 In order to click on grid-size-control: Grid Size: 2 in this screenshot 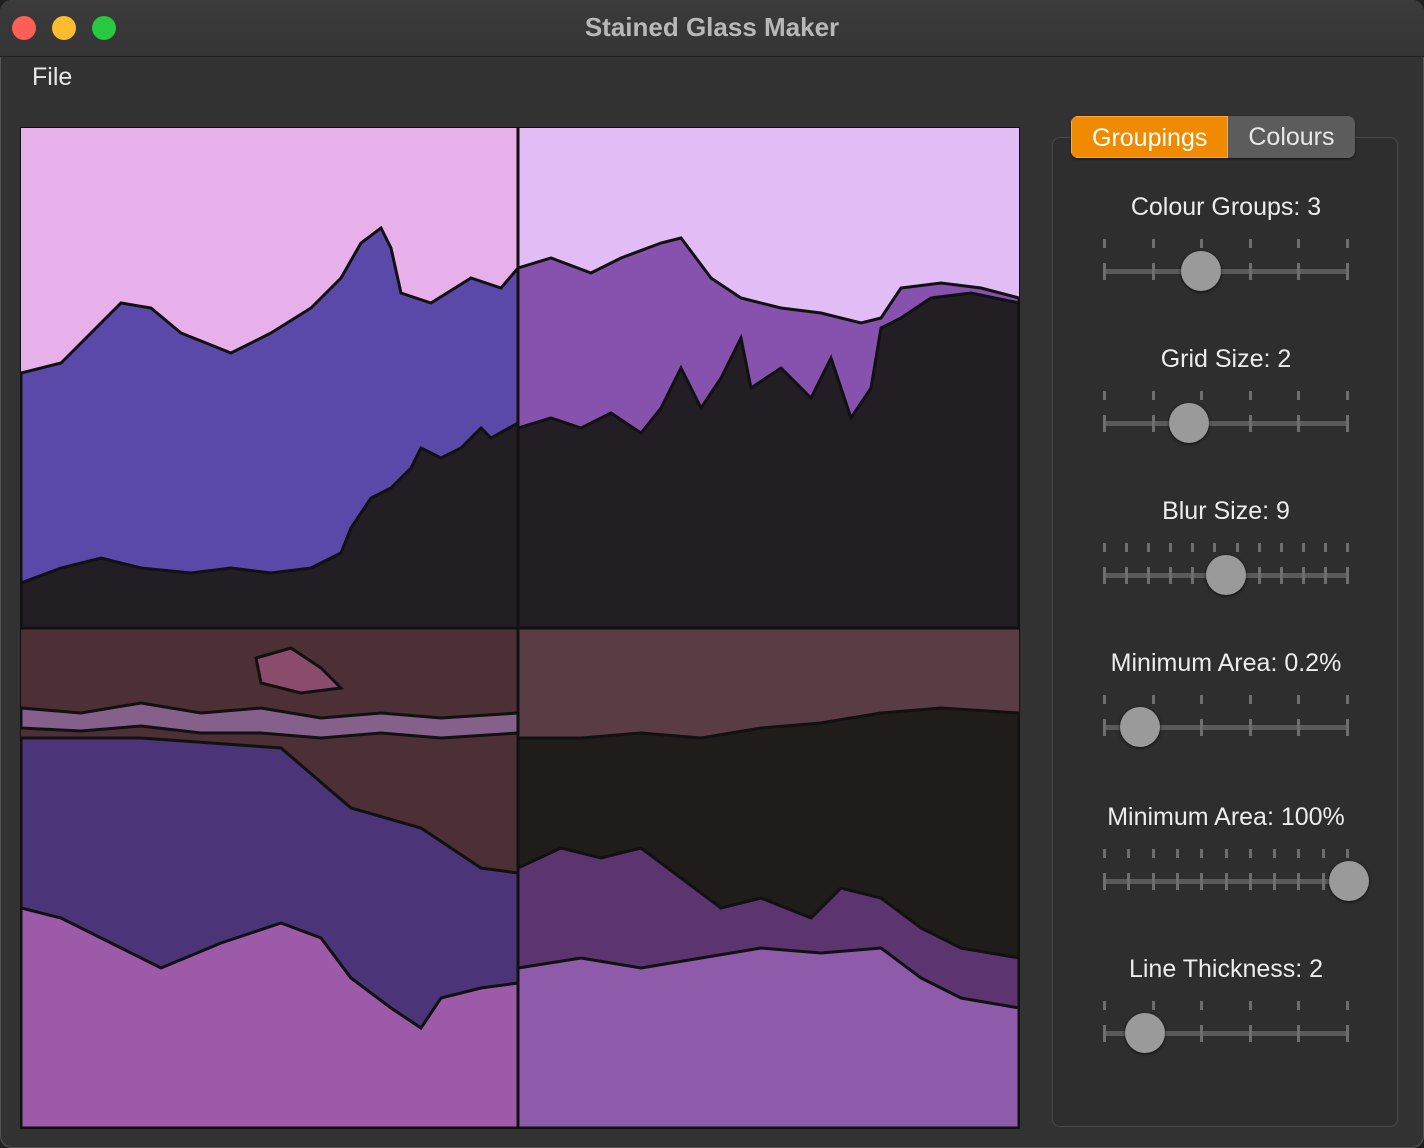, I will do `click(1226, 405)`.